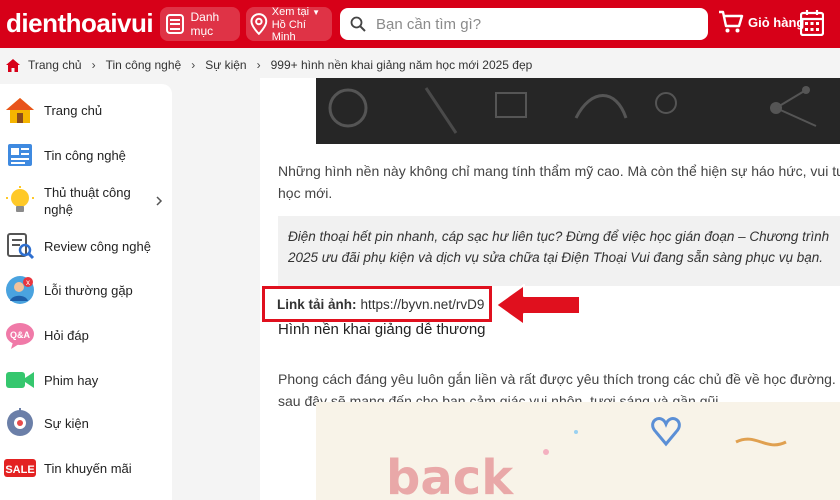 The width and height of the screenshot is (840, 500). What do you see at coordinates (144, 65) in the screenshot?
I see `breadcrumb-item-tech-news: Tin công nghệ` at bounding box center [144, 65].